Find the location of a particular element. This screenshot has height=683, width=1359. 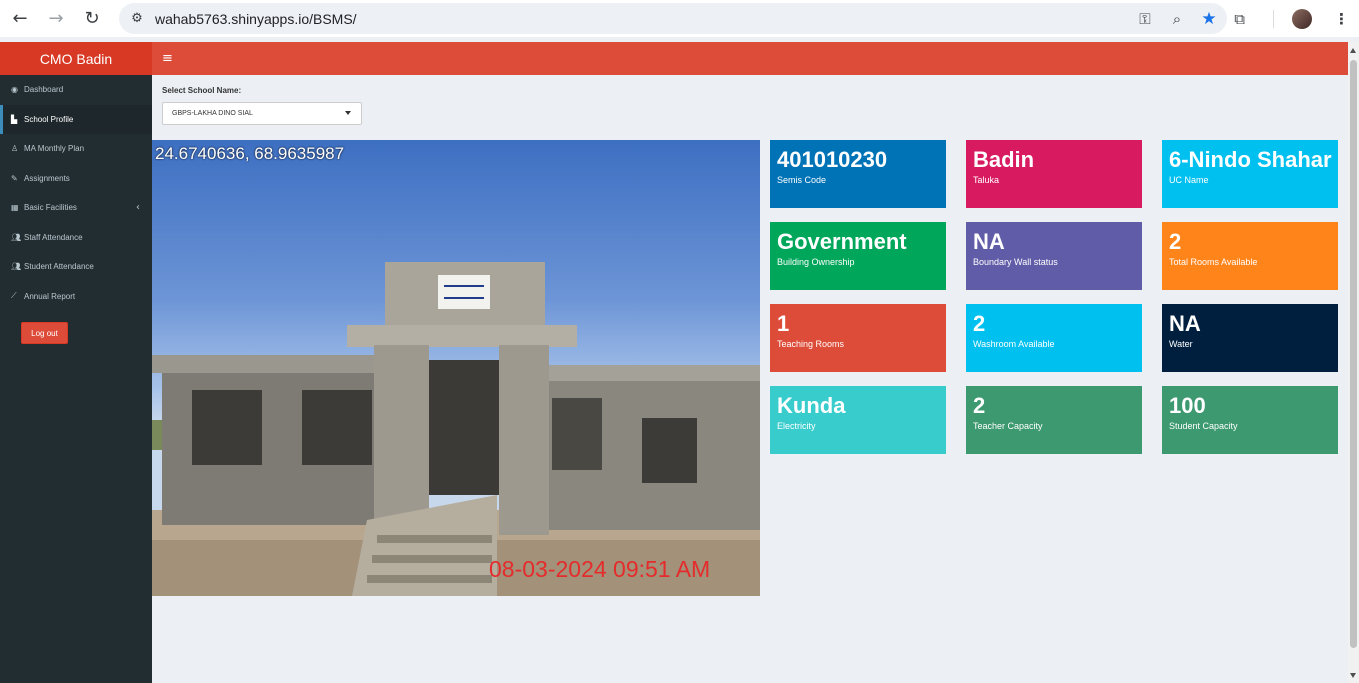

infobox-label: Semis Code is located at coordinates (802, 180).